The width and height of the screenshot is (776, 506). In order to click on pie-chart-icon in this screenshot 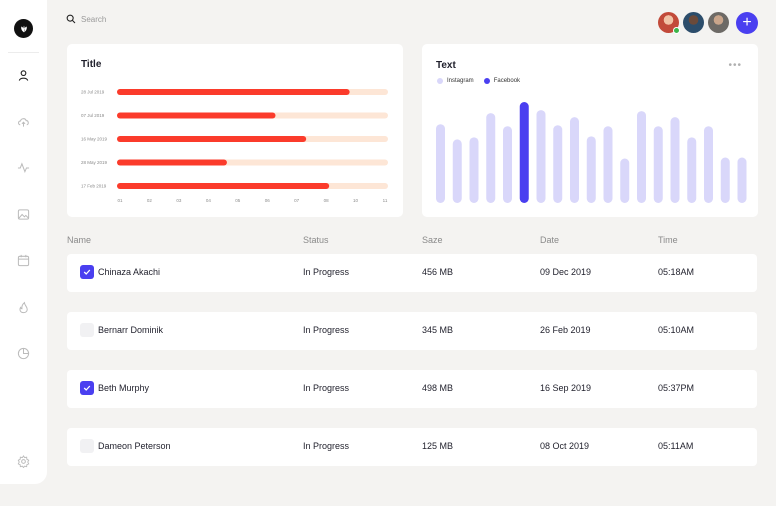, I will do `click(23, 353)`.